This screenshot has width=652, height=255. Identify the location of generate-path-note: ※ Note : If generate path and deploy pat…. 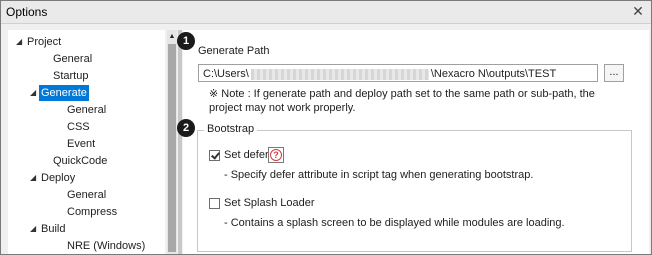
(402, 101).